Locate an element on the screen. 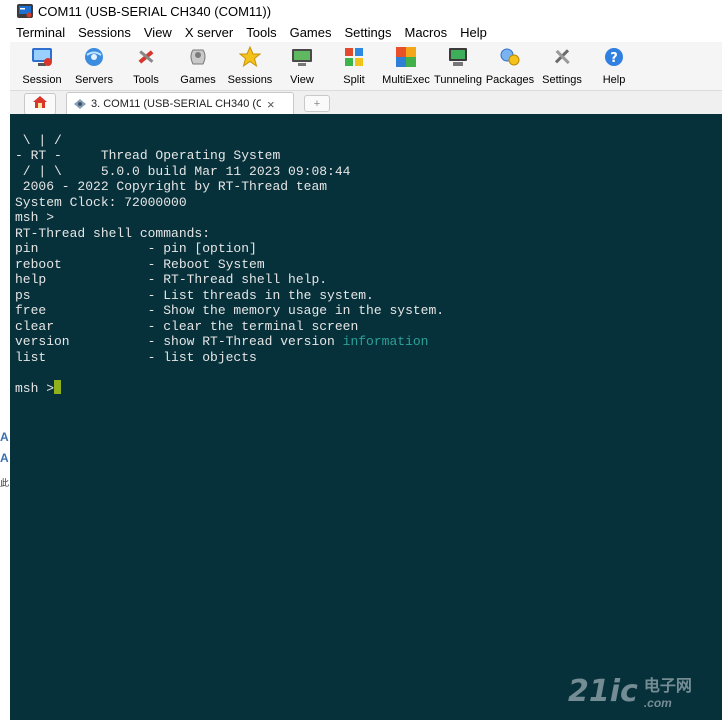 The height and width of the screenshot is (720, 722). terminal-line: RT-Thread shell commands: is located at coordinates (113, 233).